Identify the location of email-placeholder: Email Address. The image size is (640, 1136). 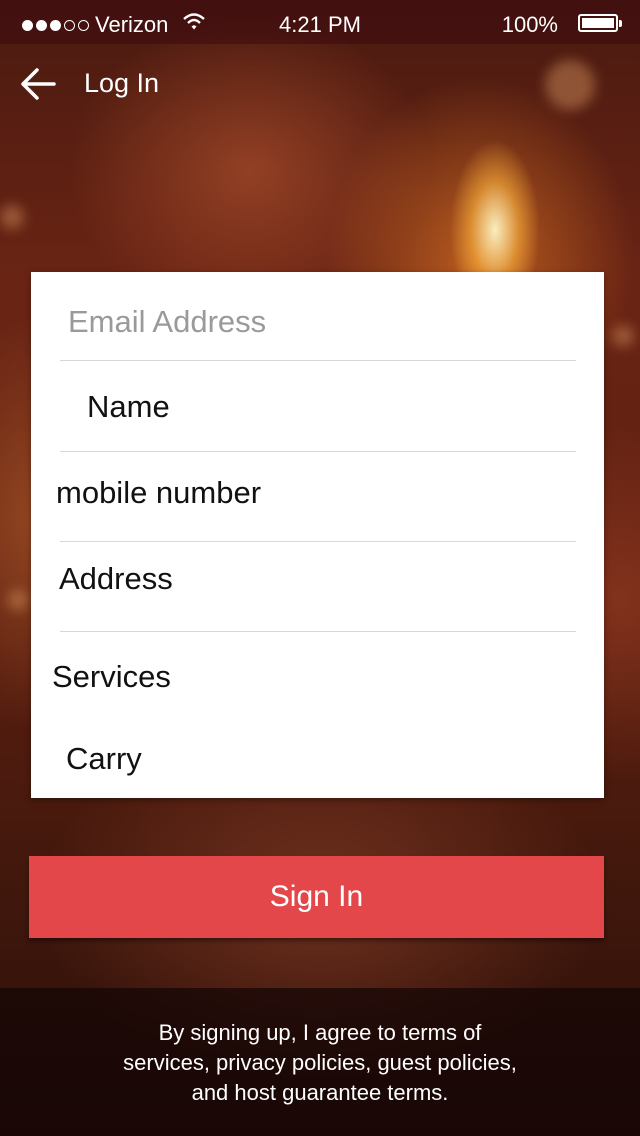
(167, 321).